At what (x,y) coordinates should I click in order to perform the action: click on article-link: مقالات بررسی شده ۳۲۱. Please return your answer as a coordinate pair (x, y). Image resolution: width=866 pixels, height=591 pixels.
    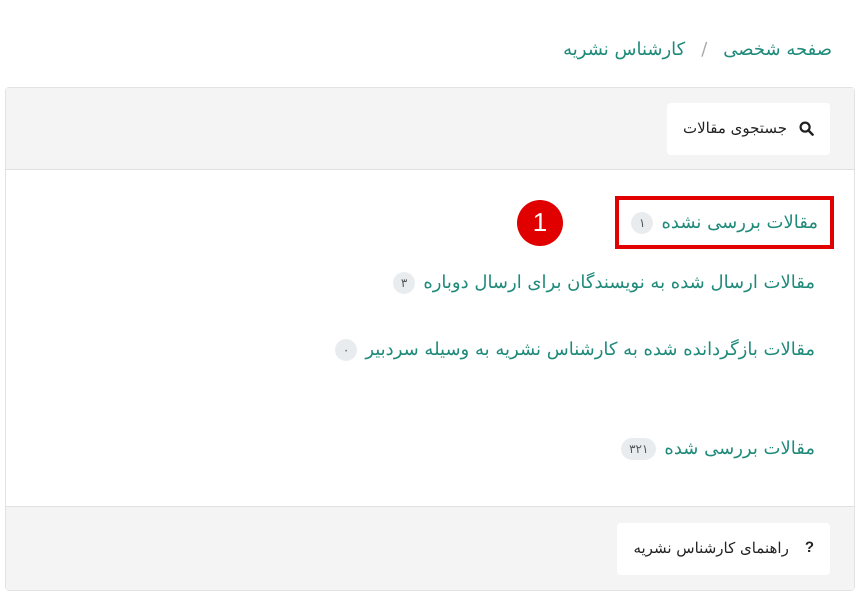
    Looking at the image, I should click on (718, 448).